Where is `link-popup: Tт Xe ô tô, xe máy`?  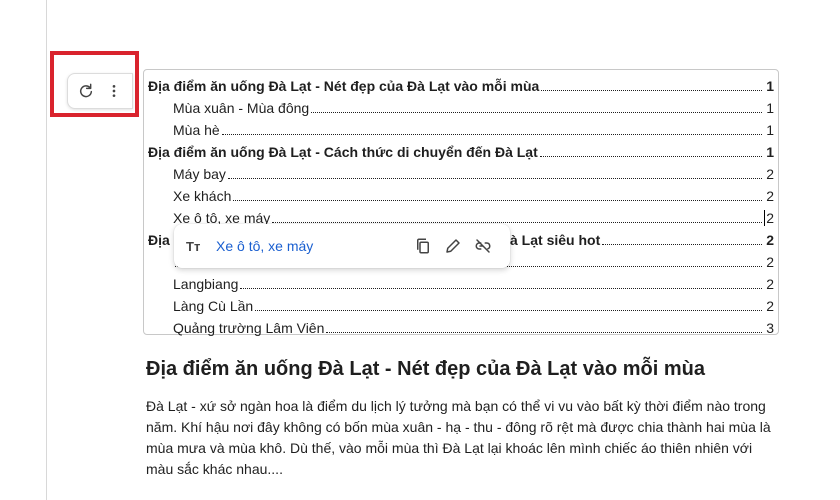 link-popup: Tт Xe ô tô, xe máy is located at coordinates (342, 246).